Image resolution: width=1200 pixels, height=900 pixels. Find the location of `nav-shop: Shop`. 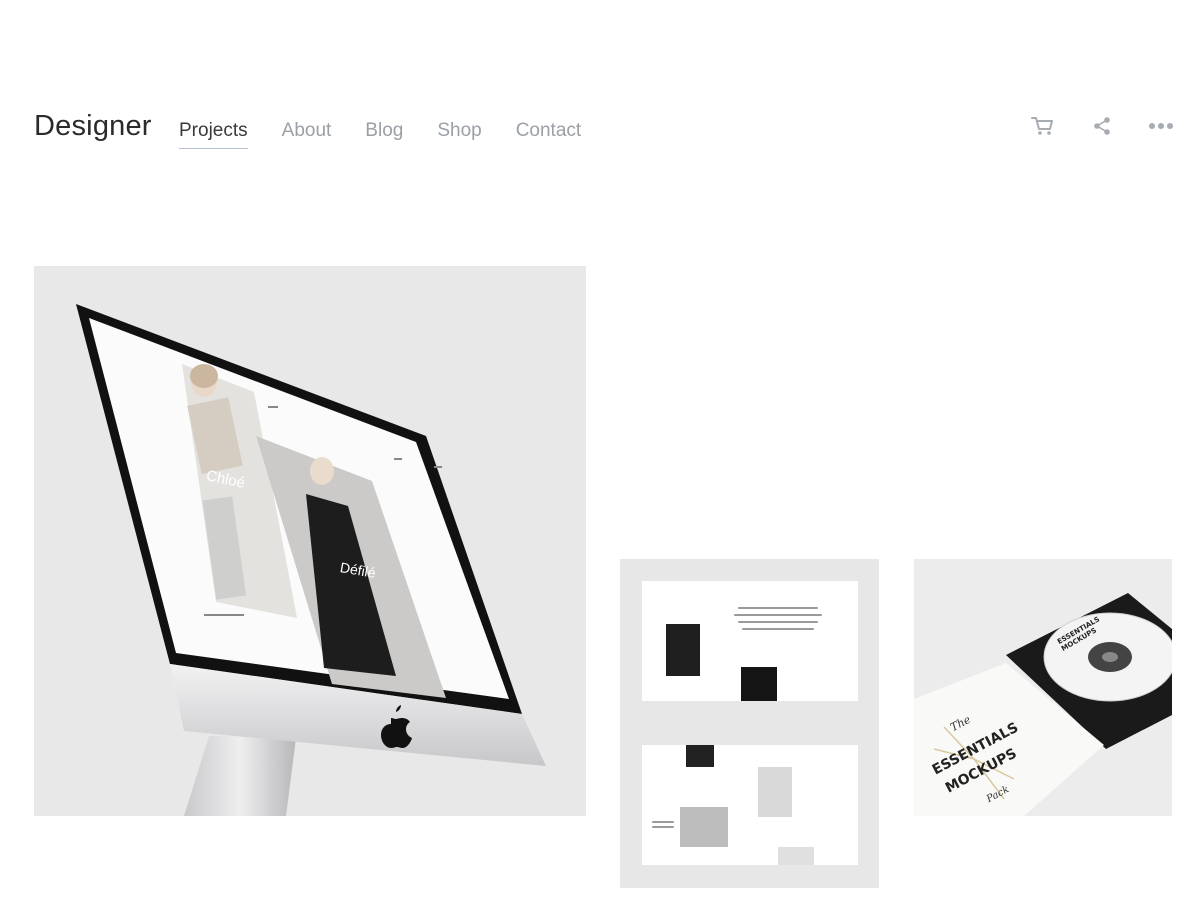

nav-shop: Shop is located at coordinates (459, 134).